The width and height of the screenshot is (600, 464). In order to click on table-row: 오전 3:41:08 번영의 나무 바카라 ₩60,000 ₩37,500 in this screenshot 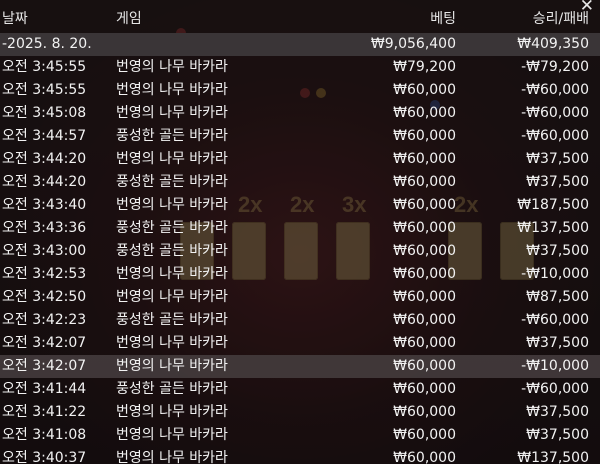, I will do `click(300, 435)`.